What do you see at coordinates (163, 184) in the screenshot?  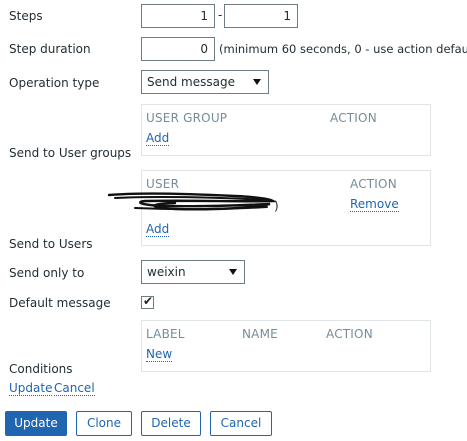 I see `column-header-user: USER` at bounding box center [163, 184].